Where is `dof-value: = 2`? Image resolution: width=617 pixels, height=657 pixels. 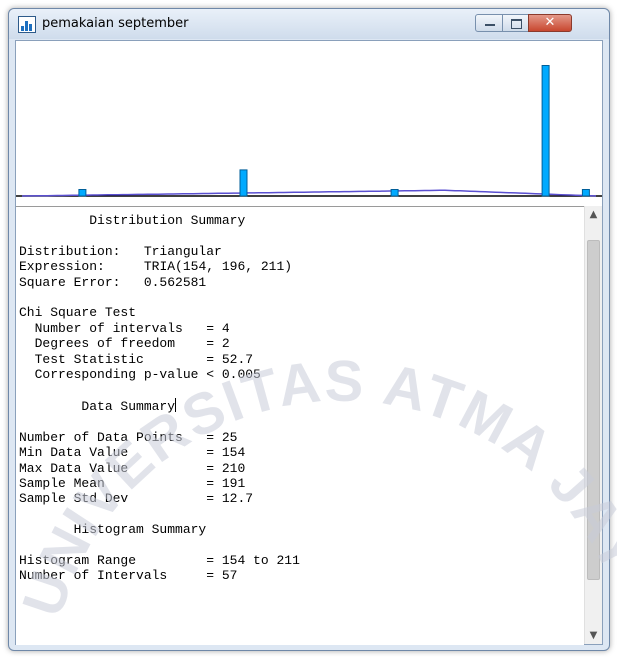
dof-value: = 2 is located at coordinates (218, 344).